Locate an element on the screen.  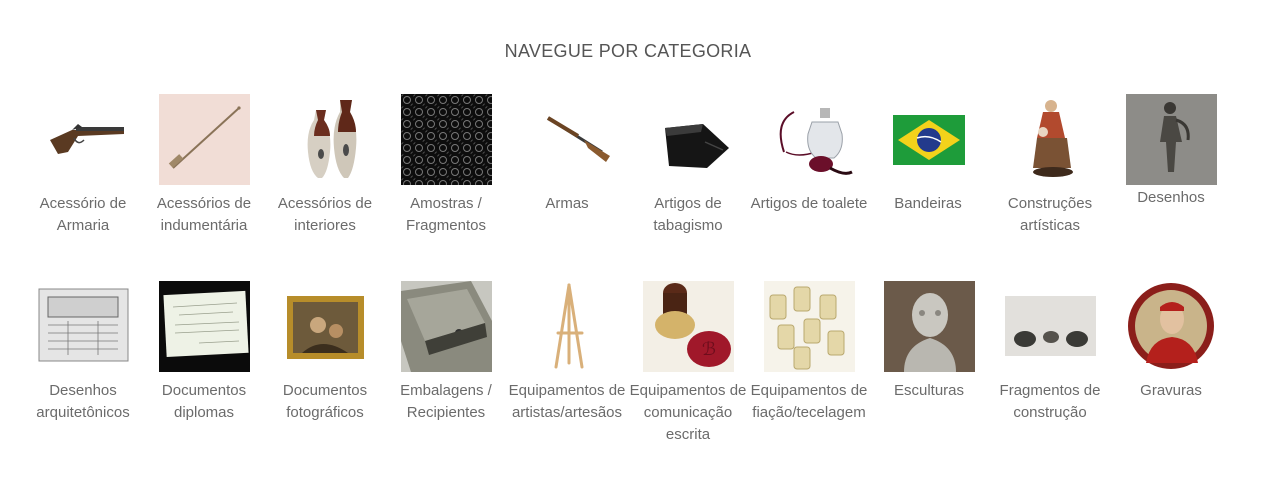
tin-box-icon is located at coordinates (446, 326).